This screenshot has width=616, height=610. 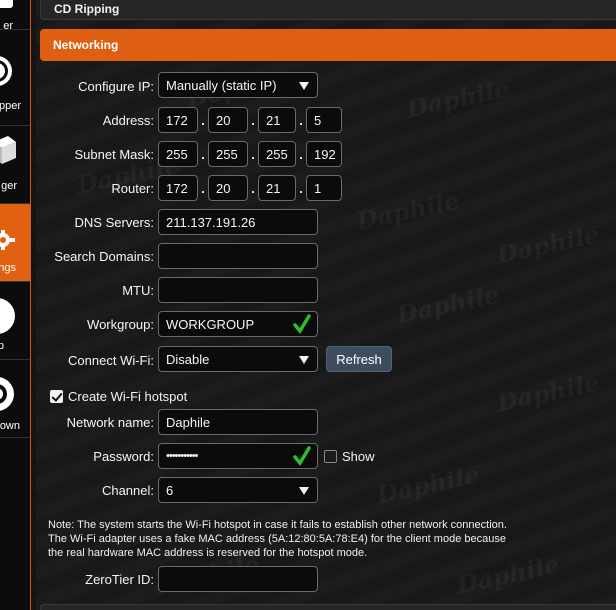 What do you see at coordinates (10, 426) in the screenshot?
I see `sidebar-item-label: own` at bounding box center [10, 426].